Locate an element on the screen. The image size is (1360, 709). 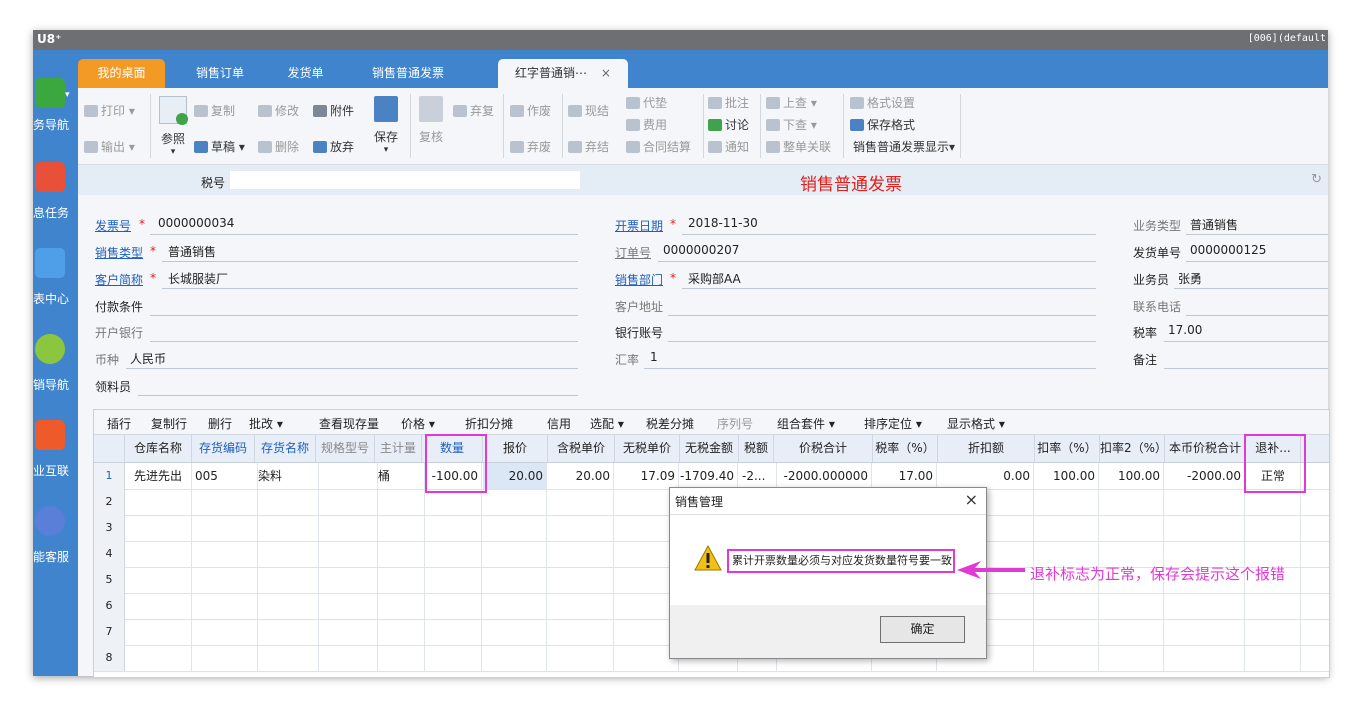
cell-net-price: 17.09 is located at coordinates (647, 476).